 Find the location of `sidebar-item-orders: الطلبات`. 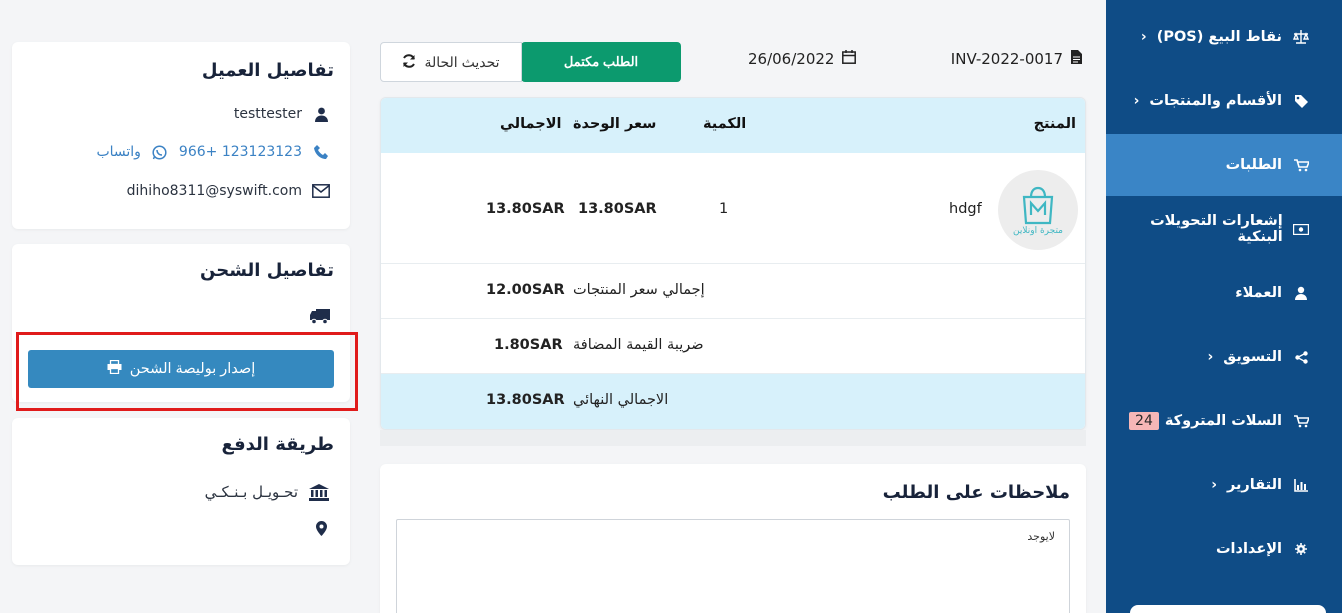

sidebar-item-orders: الطلبات is located at coordinates (1224, 165).